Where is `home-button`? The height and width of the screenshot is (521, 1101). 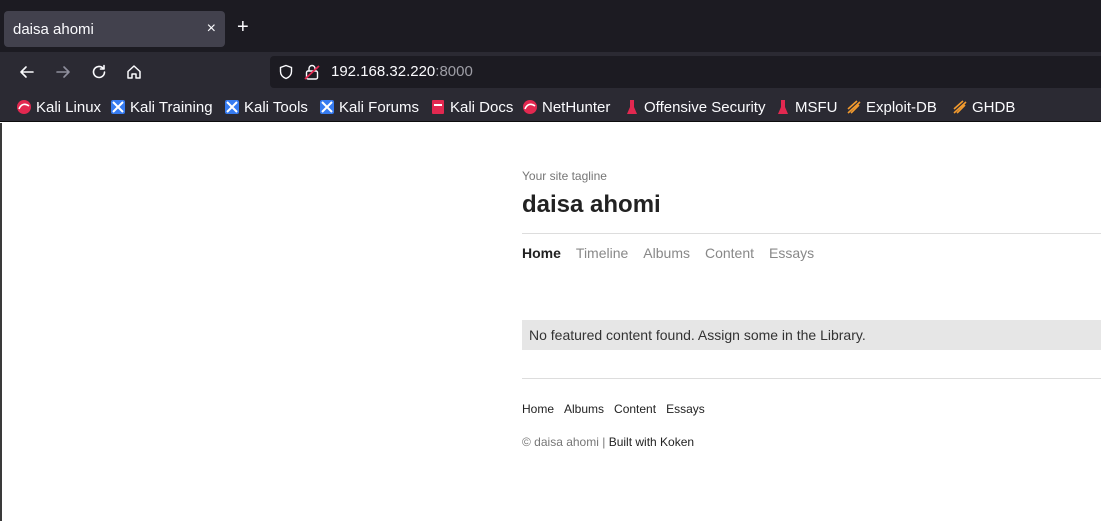 home-button is located at coordinates (134, 72).